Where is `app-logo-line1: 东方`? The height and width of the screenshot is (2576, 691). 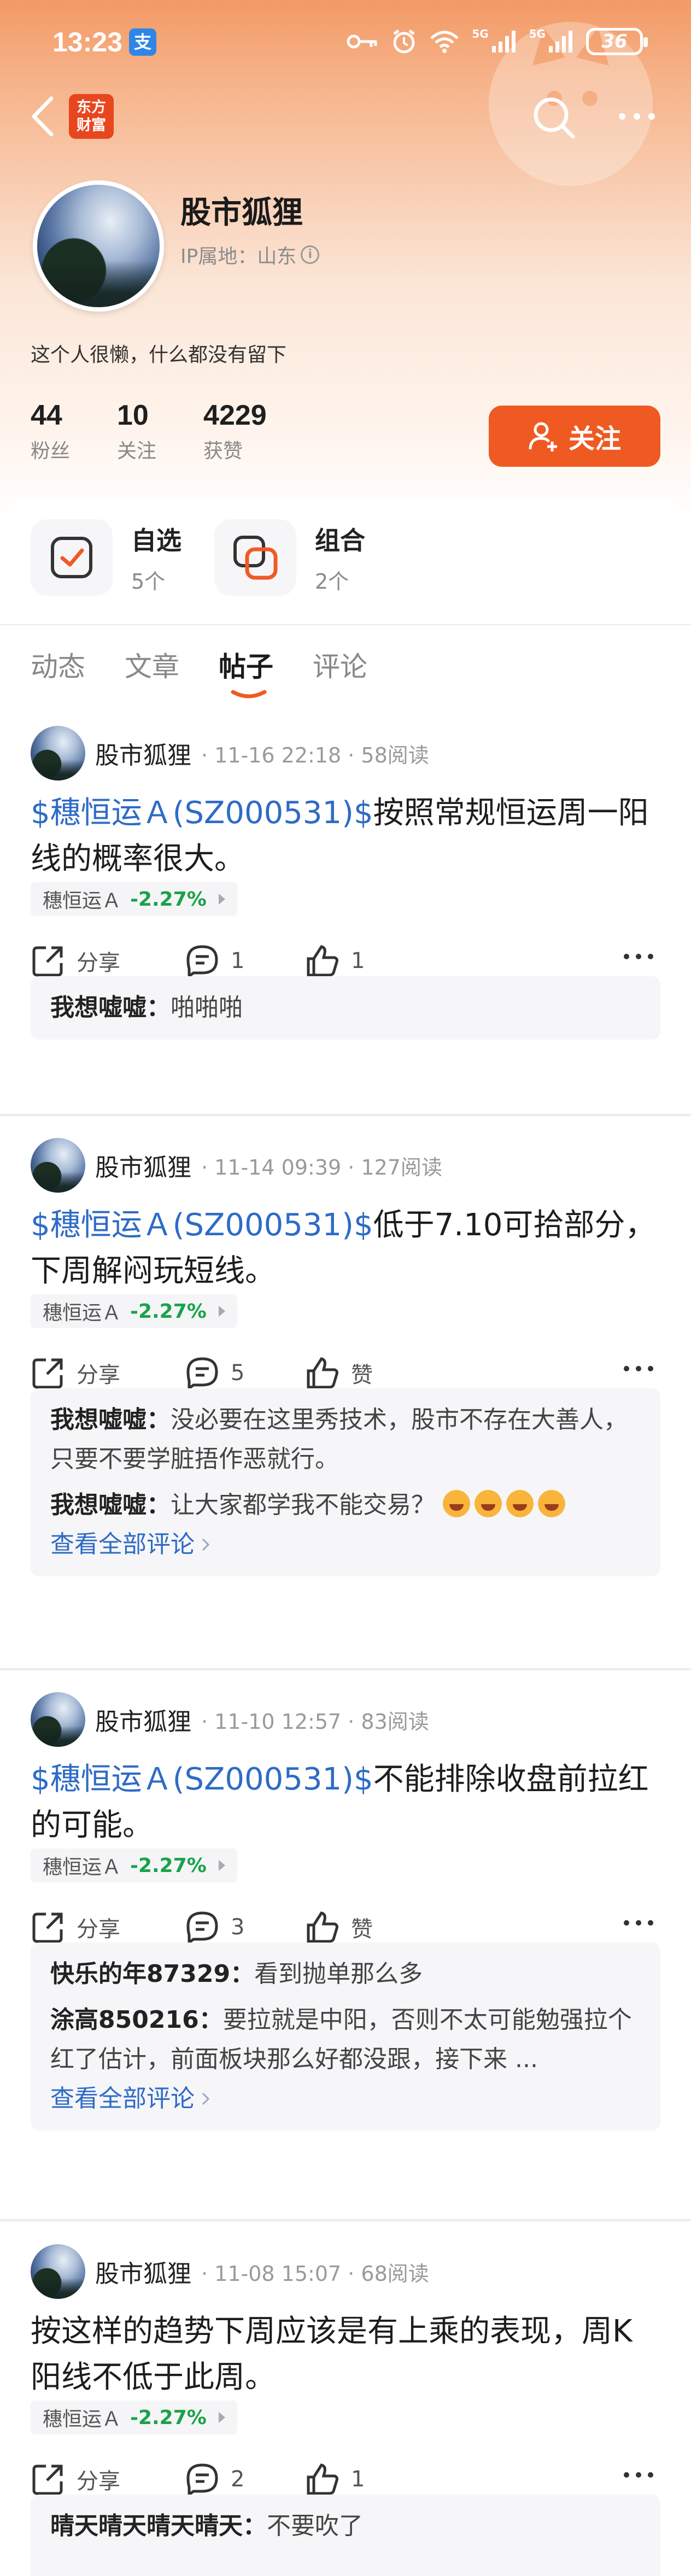 app-logo-line1: 东方 is located at coordinates (92, 108).